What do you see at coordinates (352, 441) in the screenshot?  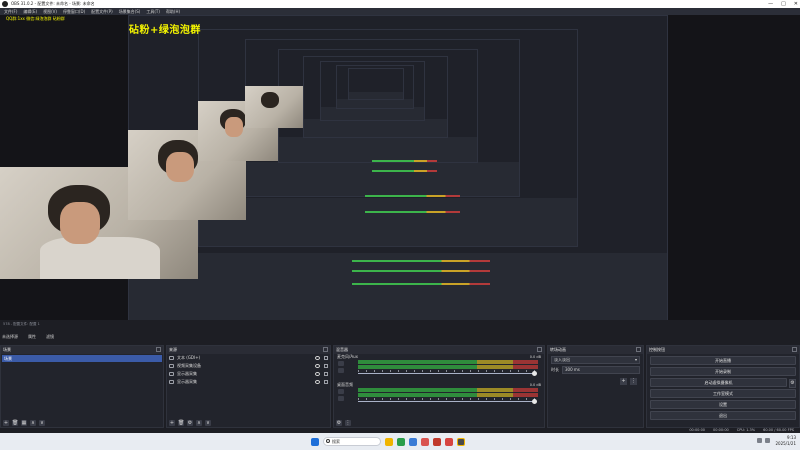 I see `taskbar-search: 搜索` at bounding box center [352, 441].